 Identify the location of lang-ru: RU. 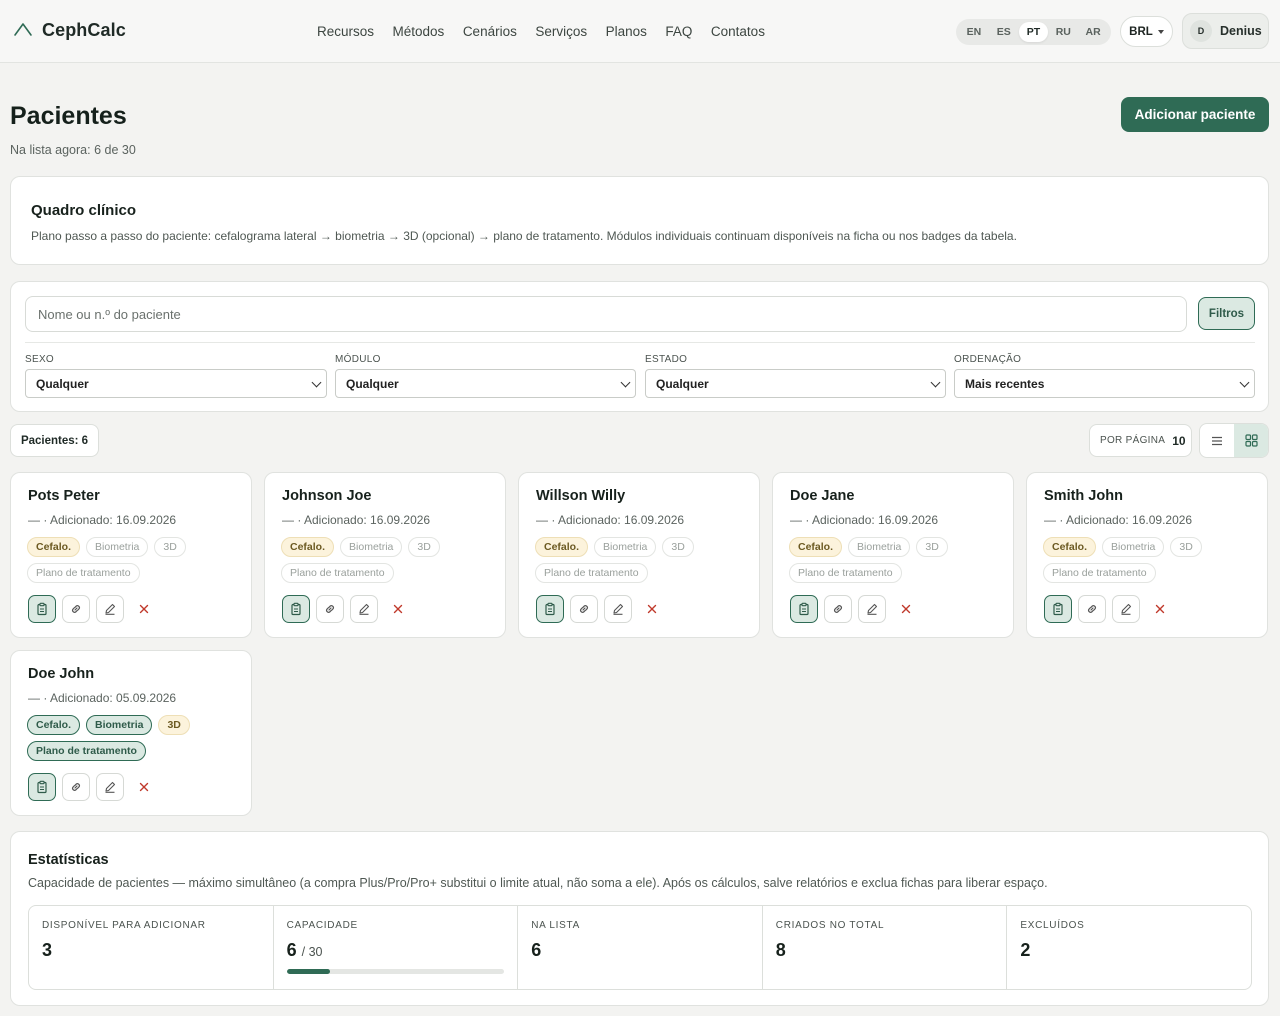
(1063, 32).